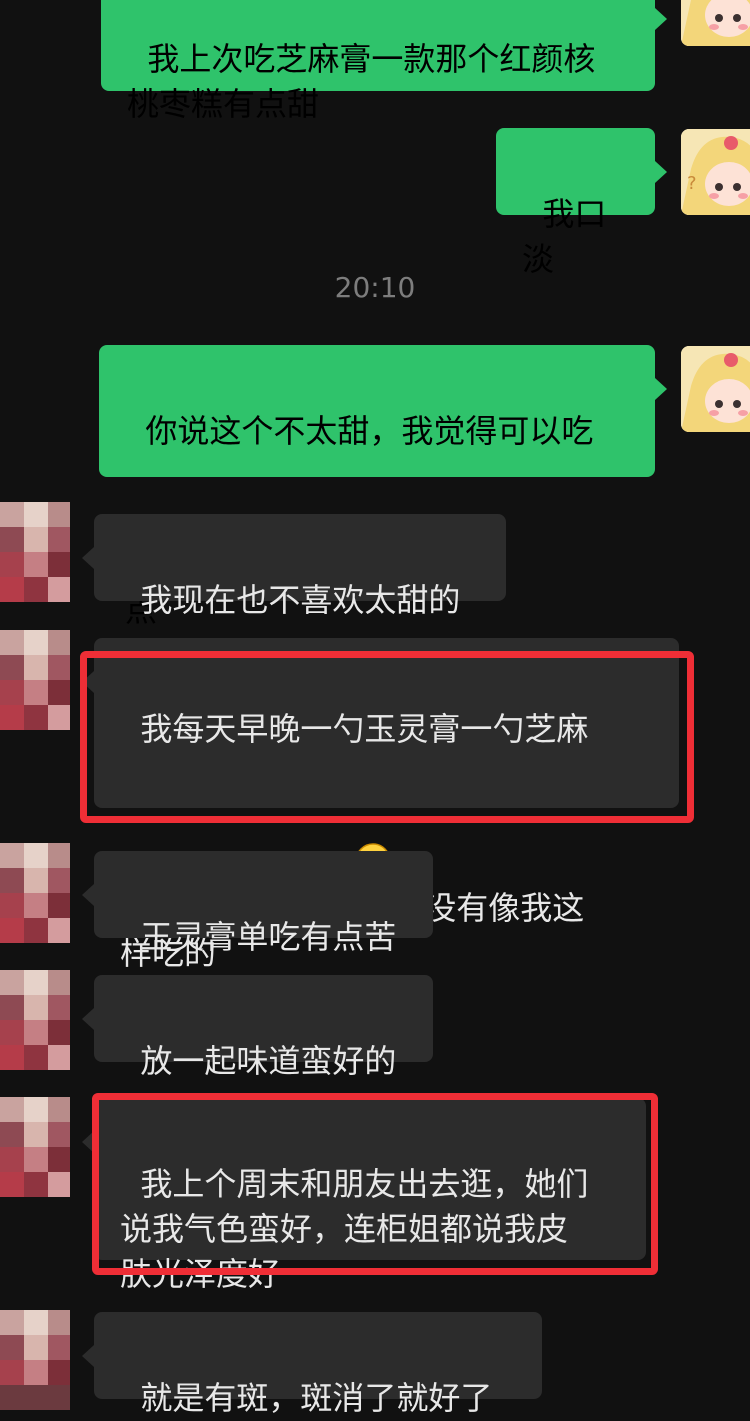  I want to click on message-text: 我上次吃芝麻膏一款那个红颜核 桃枣糕有点甜, so click(361, 81).